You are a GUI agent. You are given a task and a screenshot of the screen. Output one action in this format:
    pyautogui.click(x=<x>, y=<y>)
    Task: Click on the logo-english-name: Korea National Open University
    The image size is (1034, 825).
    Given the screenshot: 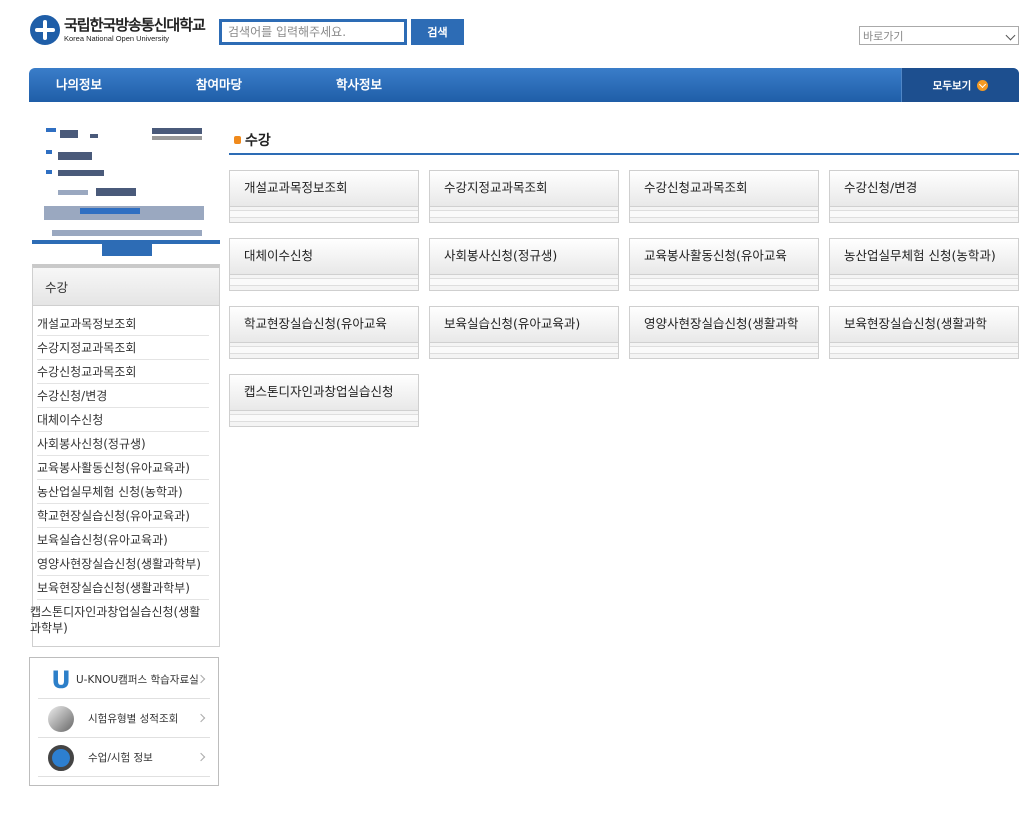 What is the action you would take?
    pyautogui.click(x=117, y=38)
    